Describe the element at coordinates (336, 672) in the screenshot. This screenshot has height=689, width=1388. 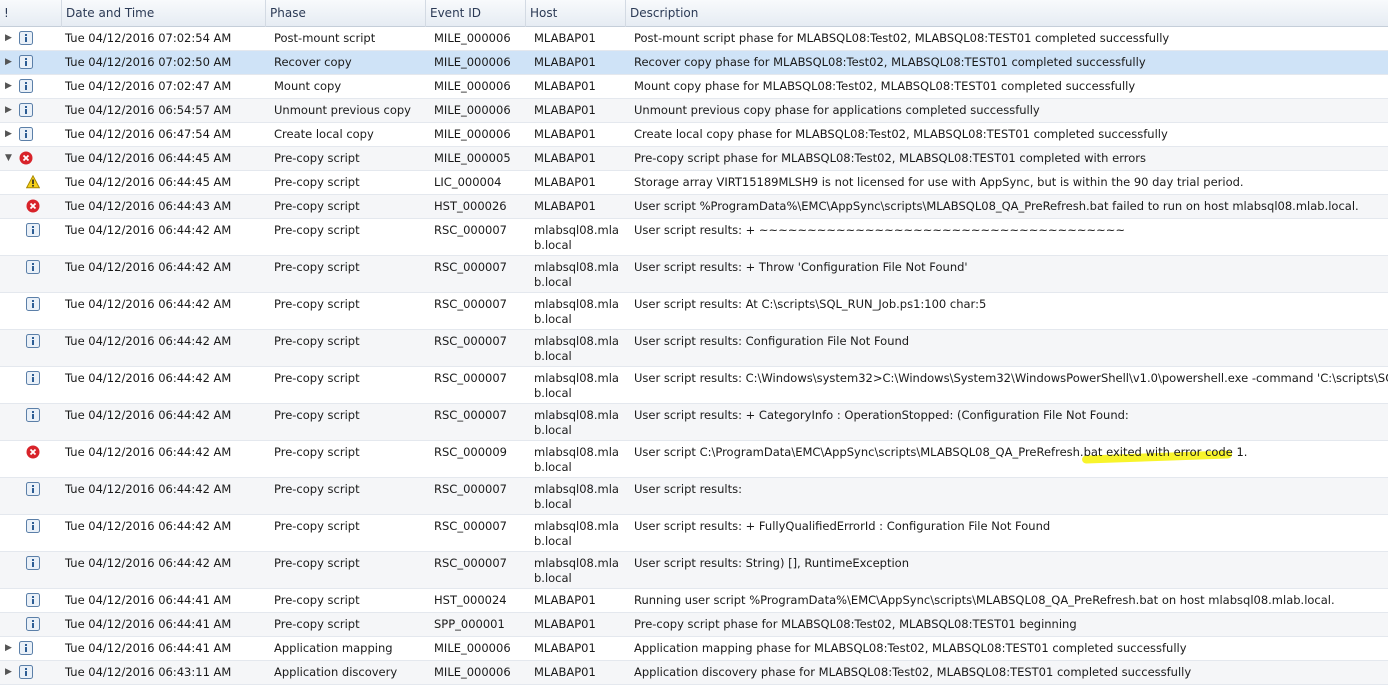
I see `row-phase: Application discovery` at that location.